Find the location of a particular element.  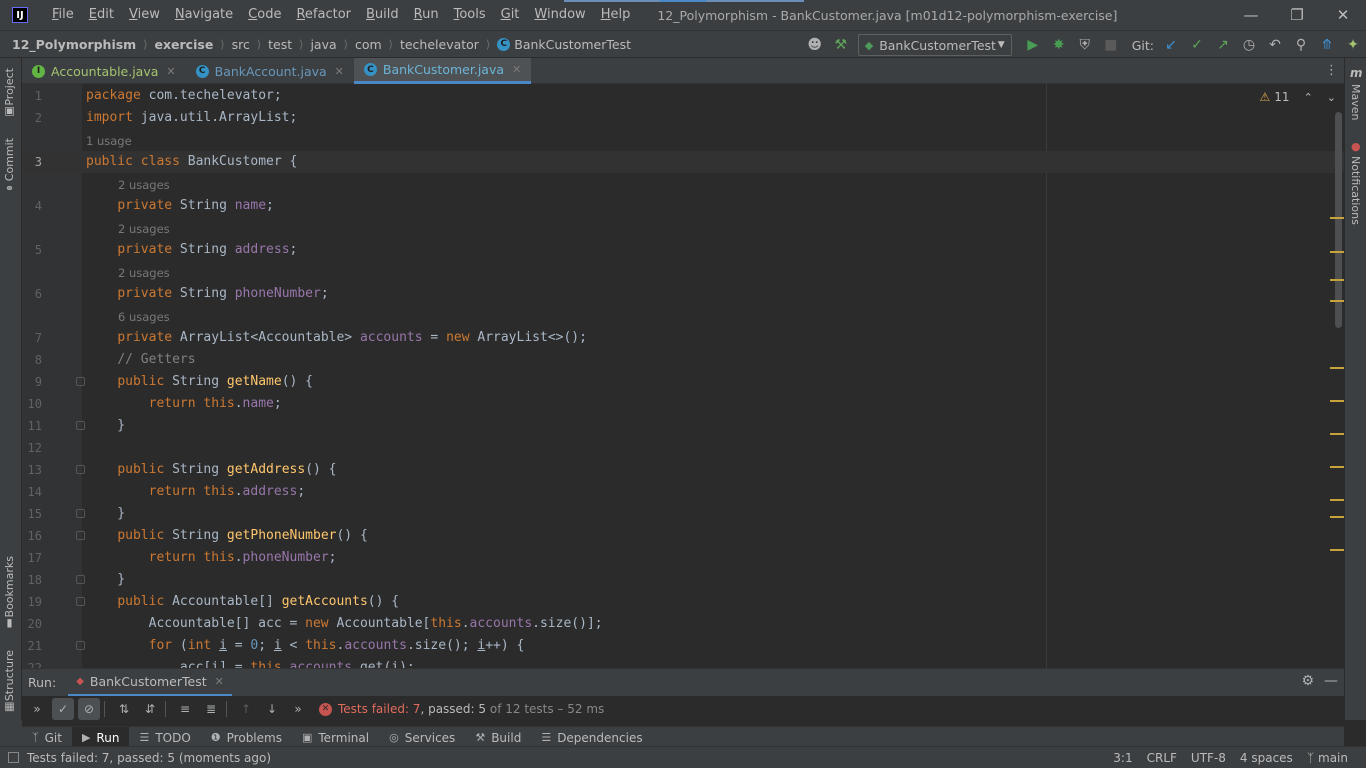

code-line: 8 // Getters is located at coordinates (683, 360).